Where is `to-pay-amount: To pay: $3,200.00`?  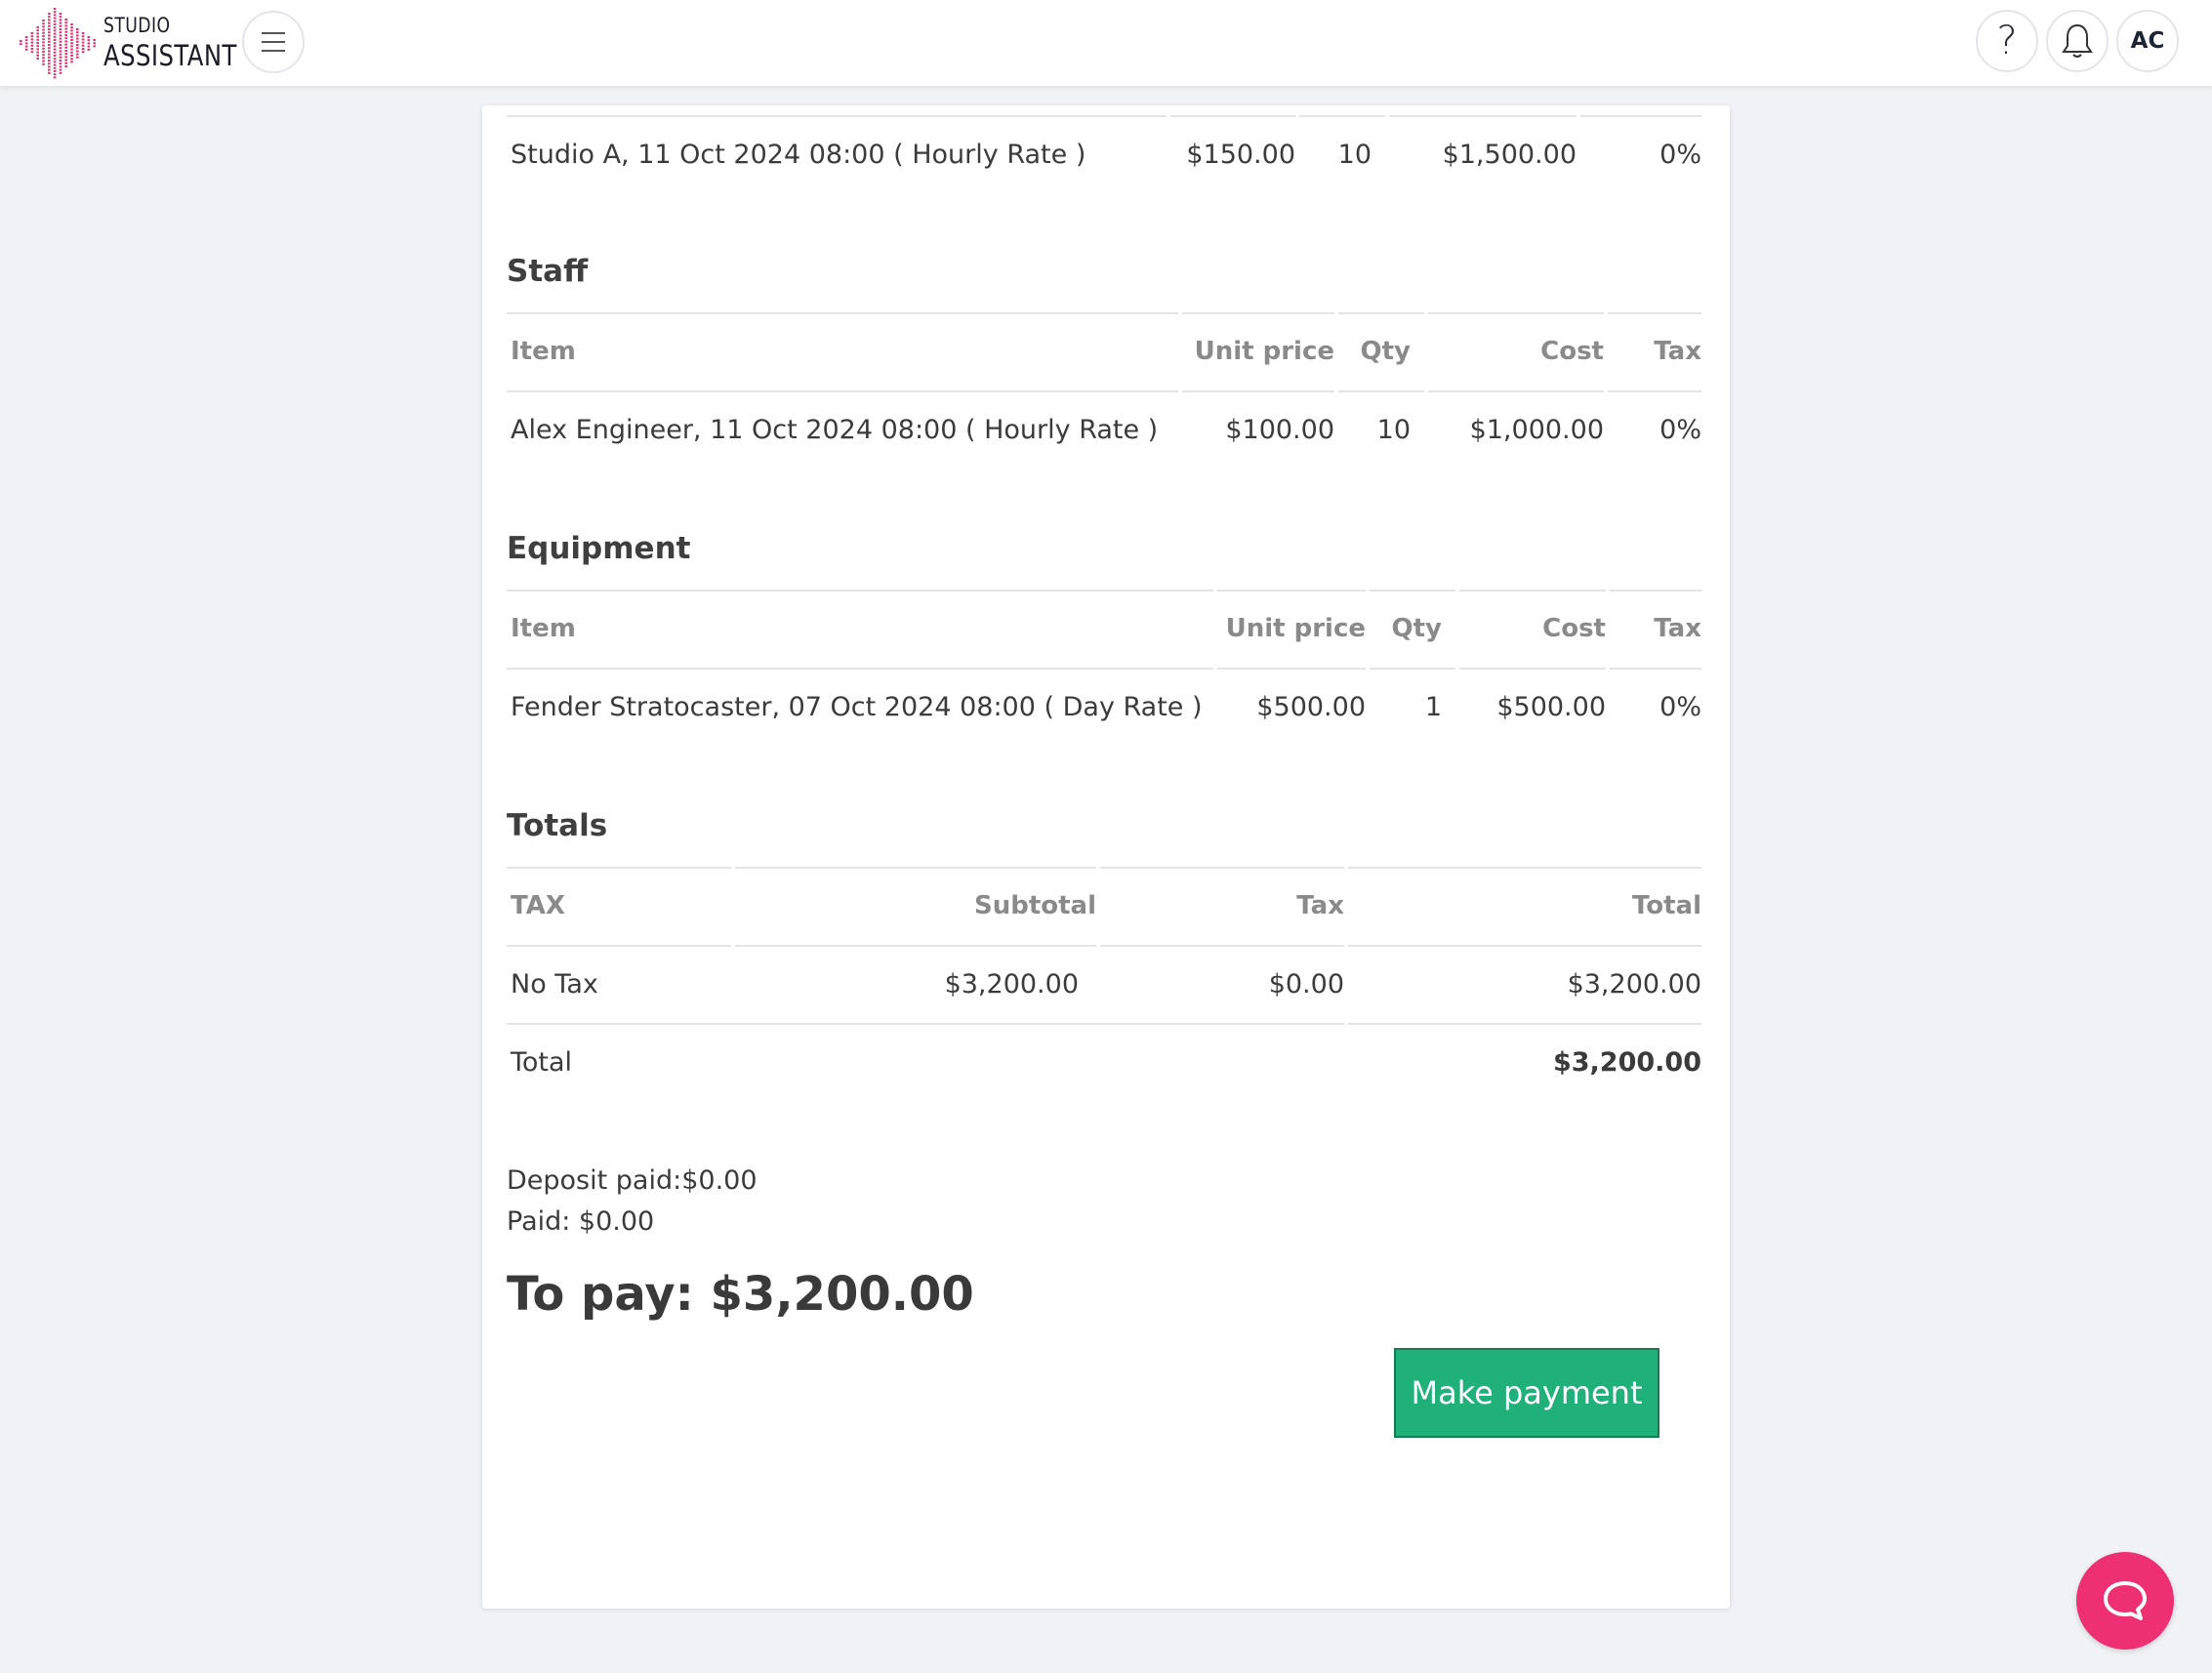 to-pay-amount: To pay: $3,200.00 is located at coordinates (740, 1294).